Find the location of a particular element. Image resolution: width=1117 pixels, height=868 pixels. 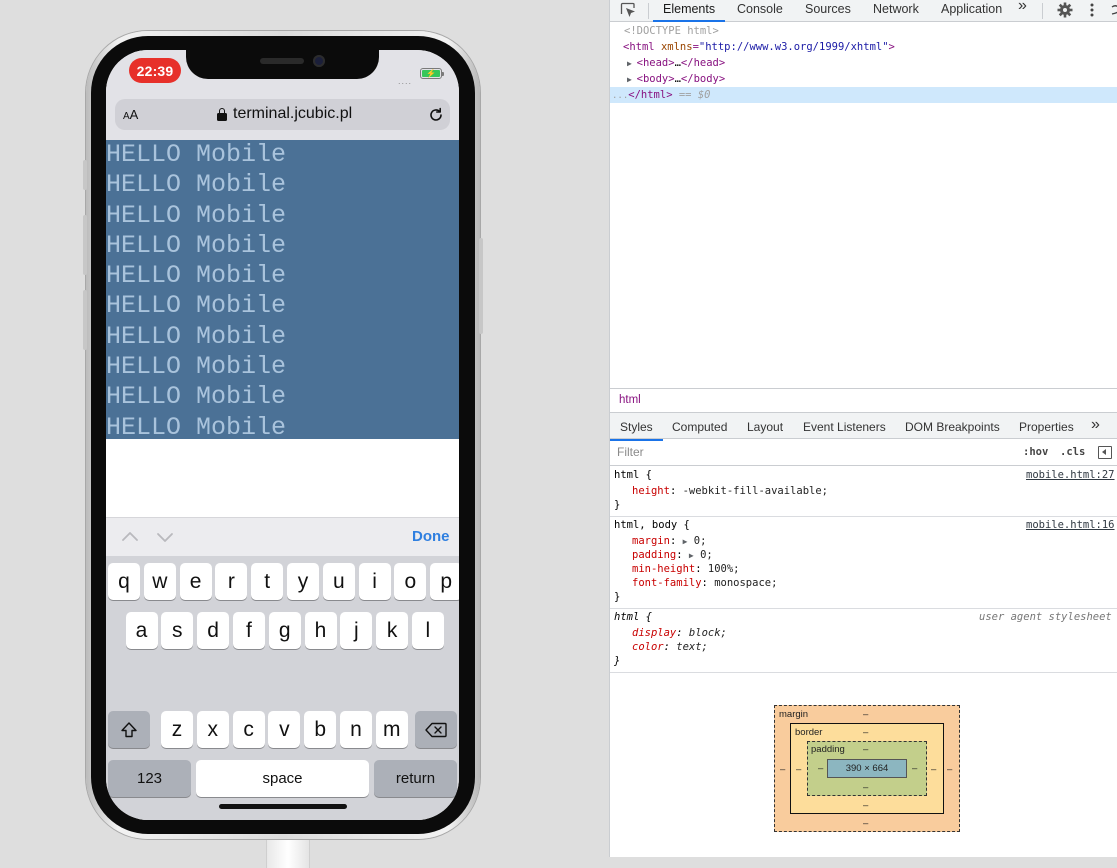

tab-event-listeners: Event Listeners is located at coordinates (844, 427).